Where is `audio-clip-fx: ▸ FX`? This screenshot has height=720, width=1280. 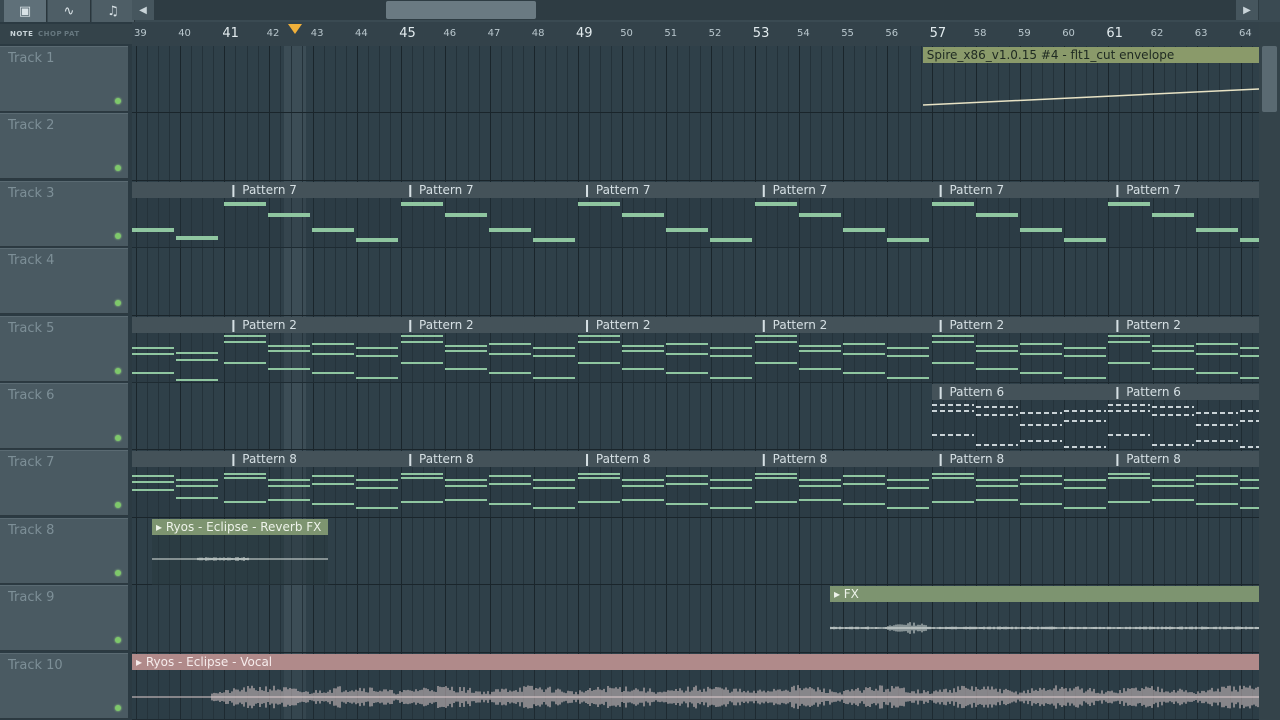
audio-clip-fx: ▸ FX is located at coordinates (1044, 619).